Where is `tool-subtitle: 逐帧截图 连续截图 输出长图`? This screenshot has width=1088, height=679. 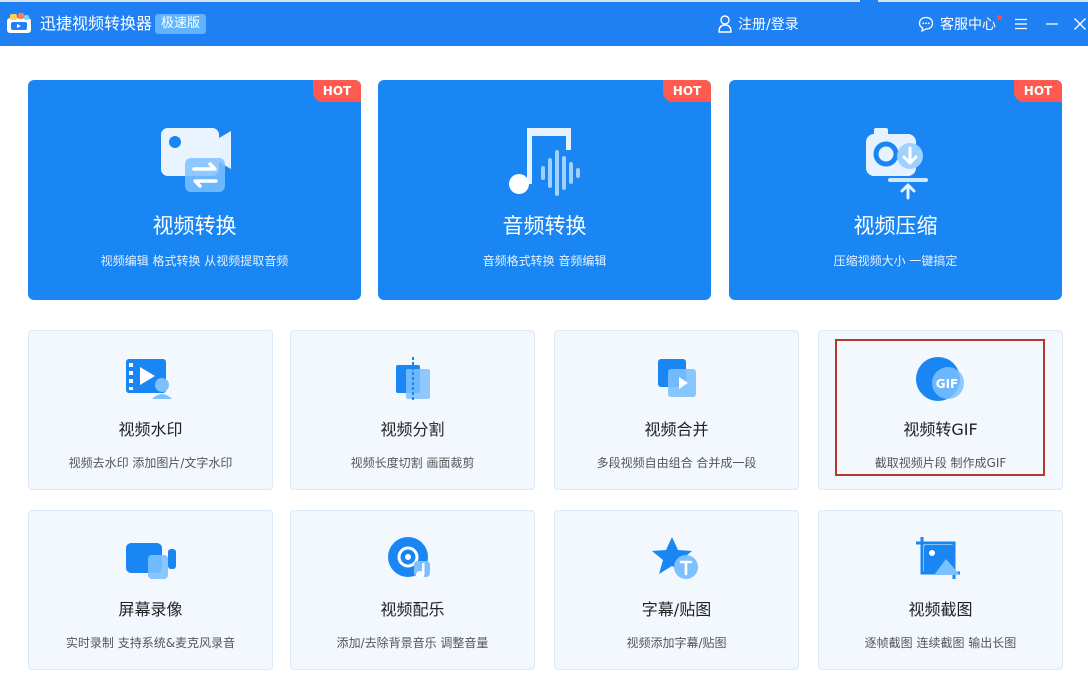 tool-subtitle: 逐帧截图 连续截图 输出长图 is located at coordinates (940, 643).